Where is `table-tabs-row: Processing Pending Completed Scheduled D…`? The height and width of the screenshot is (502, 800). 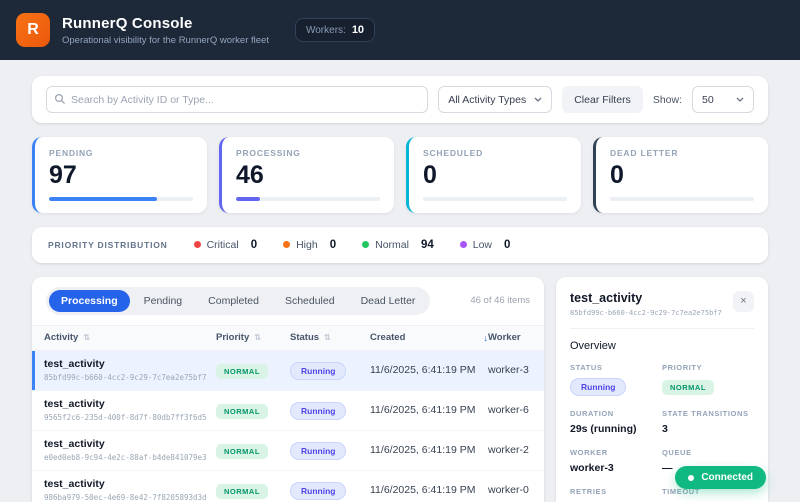
table-tabs-row: Processing Pending Completed Scheduled D… is located at coordinates (288, 301).